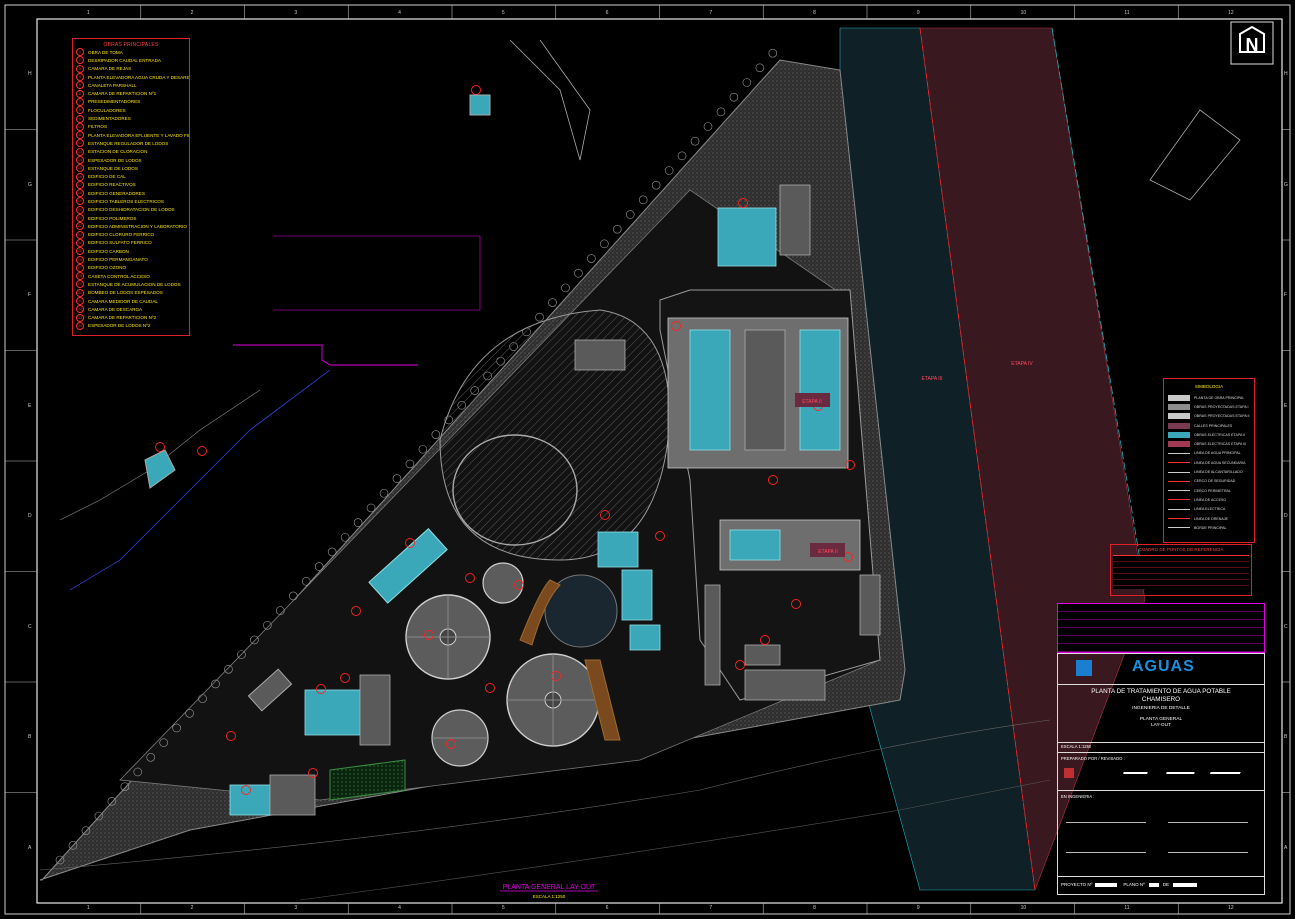 This screenshot has height=919, width=1295. I want to click on grid-col-label: 4, so click(399, 13).